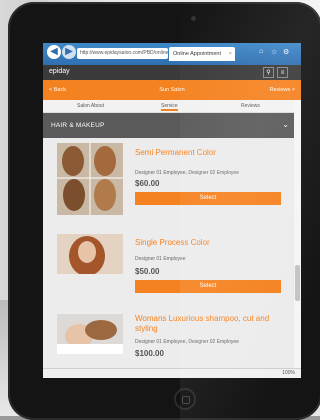  I want to click on site-header: epiday ⚲ ≡, so click(172, 72).